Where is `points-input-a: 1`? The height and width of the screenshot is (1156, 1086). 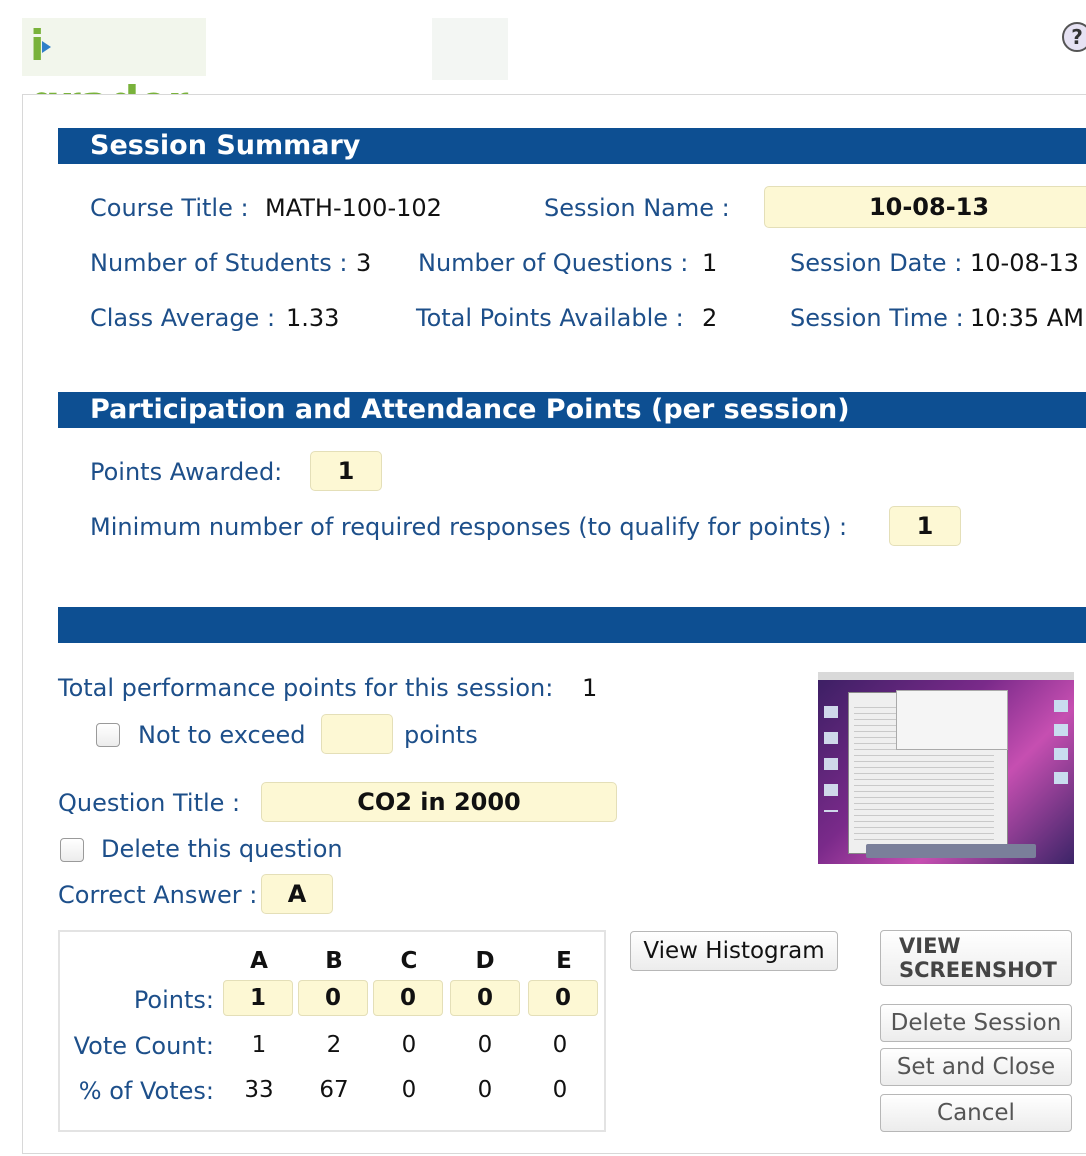
points-input-a: 1 is located at coordinates (258, 998).